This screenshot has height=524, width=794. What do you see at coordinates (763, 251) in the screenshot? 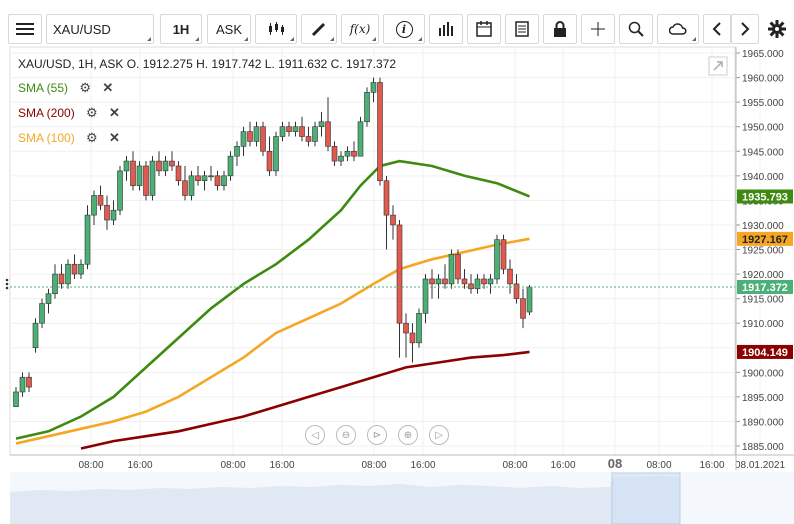
I see `price-tick-label: 1925.000` at bounding box center [763, 251].